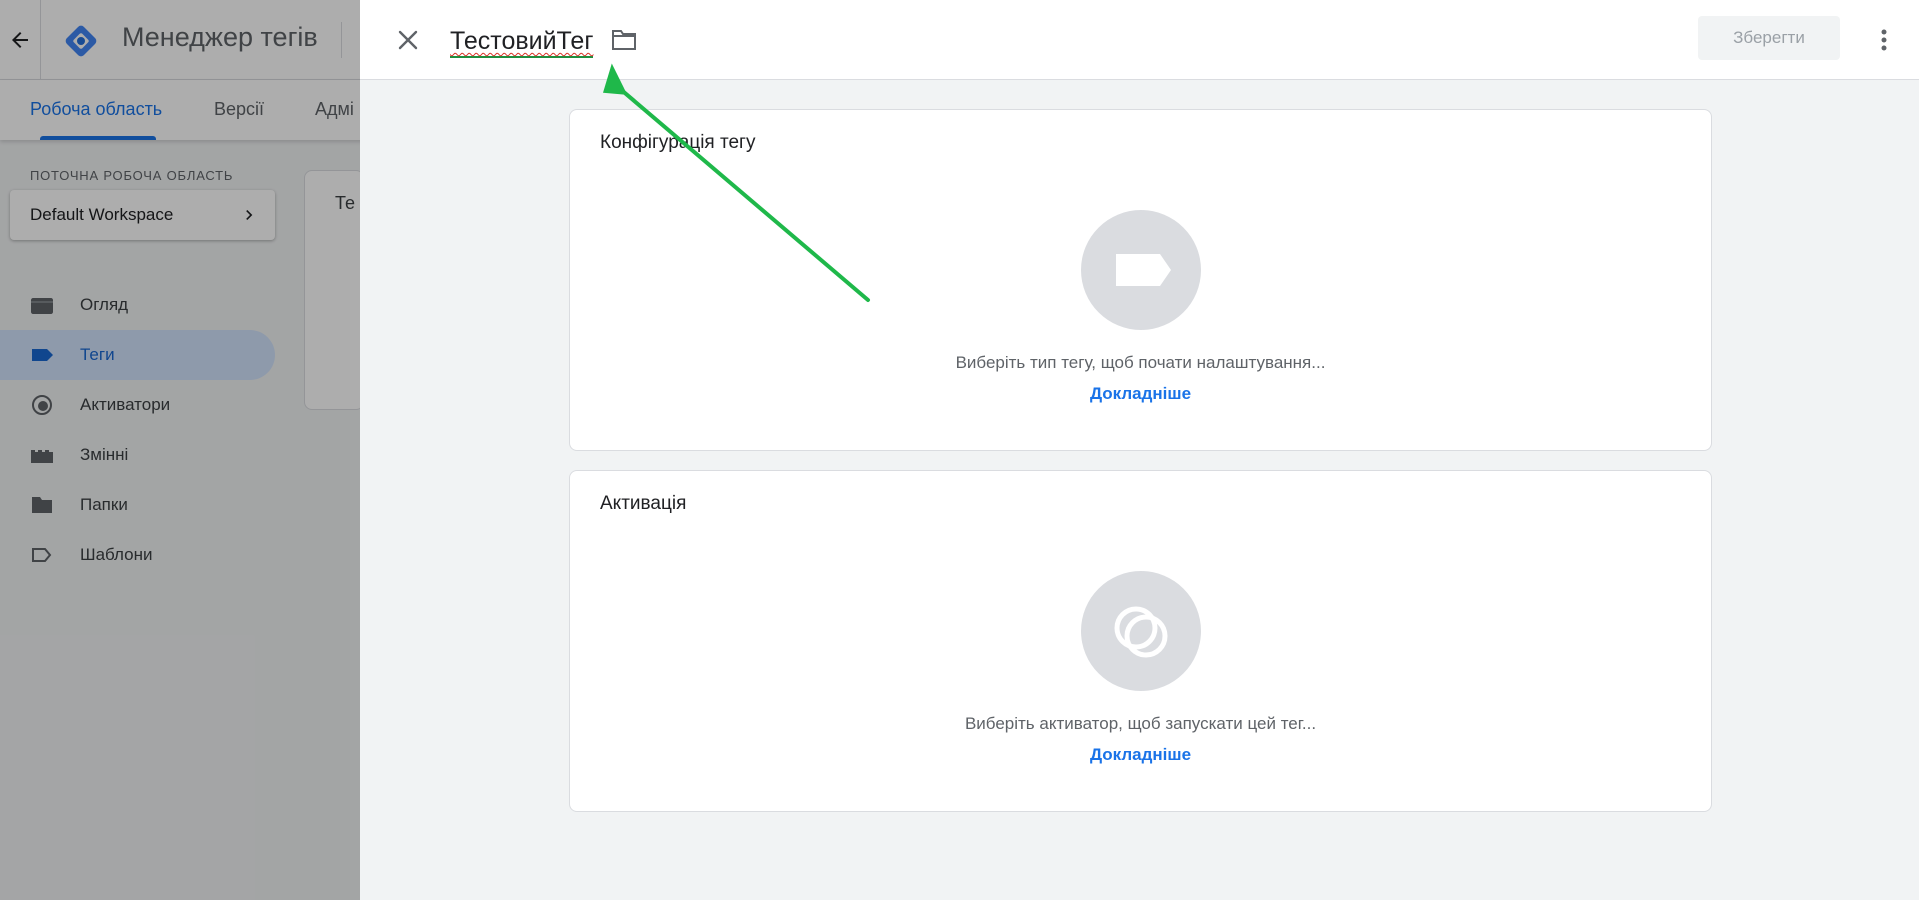  Describe the element at coordinates (522, 42) in the screenshot. I see `tag-name-field: ТестовийТег` at that location.